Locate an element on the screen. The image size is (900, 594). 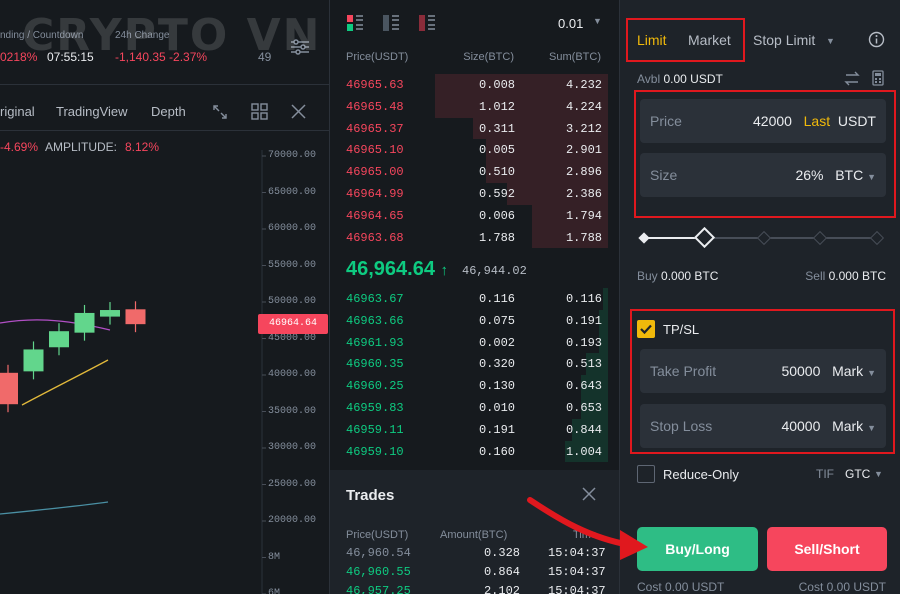
col-price: Price(USDT) is located at coordinates (377, 57).